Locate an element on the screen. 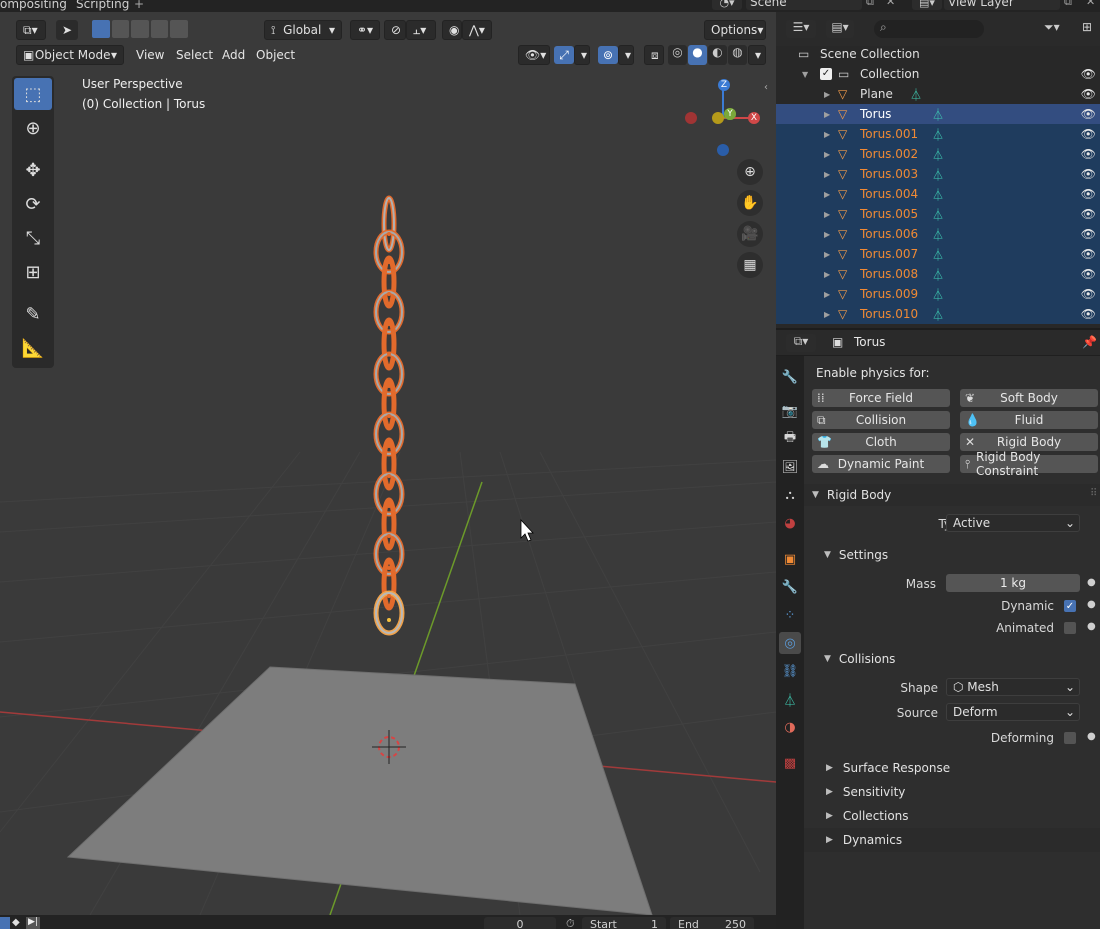  tool-arrow-icon: ➤ is located at coordinates (67, 30).